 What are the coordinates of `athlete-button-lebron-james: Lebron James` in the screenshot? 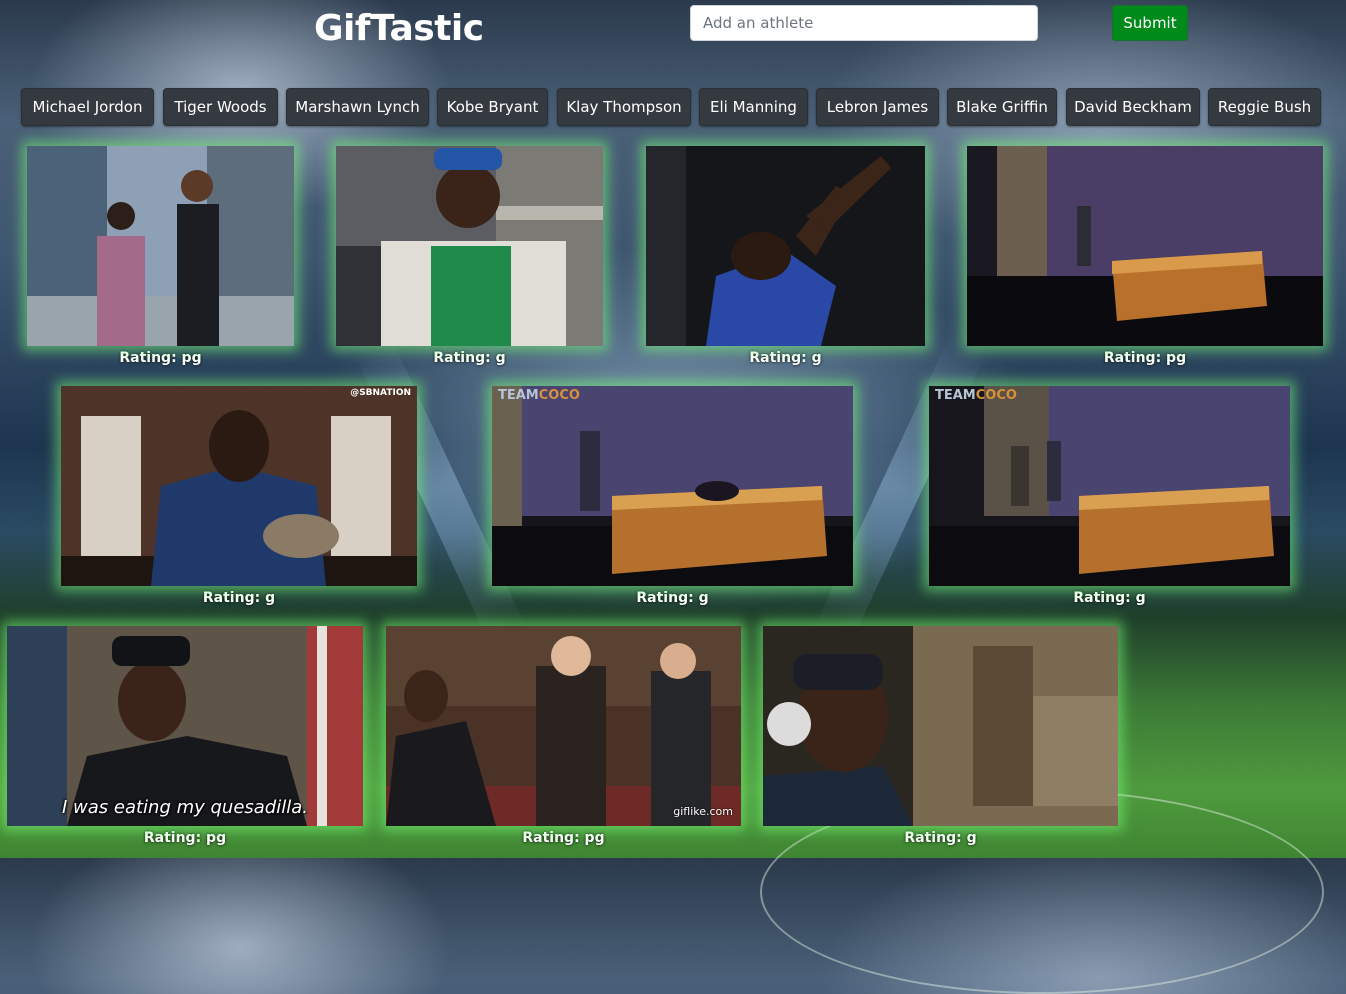 It's located at (877, 107).